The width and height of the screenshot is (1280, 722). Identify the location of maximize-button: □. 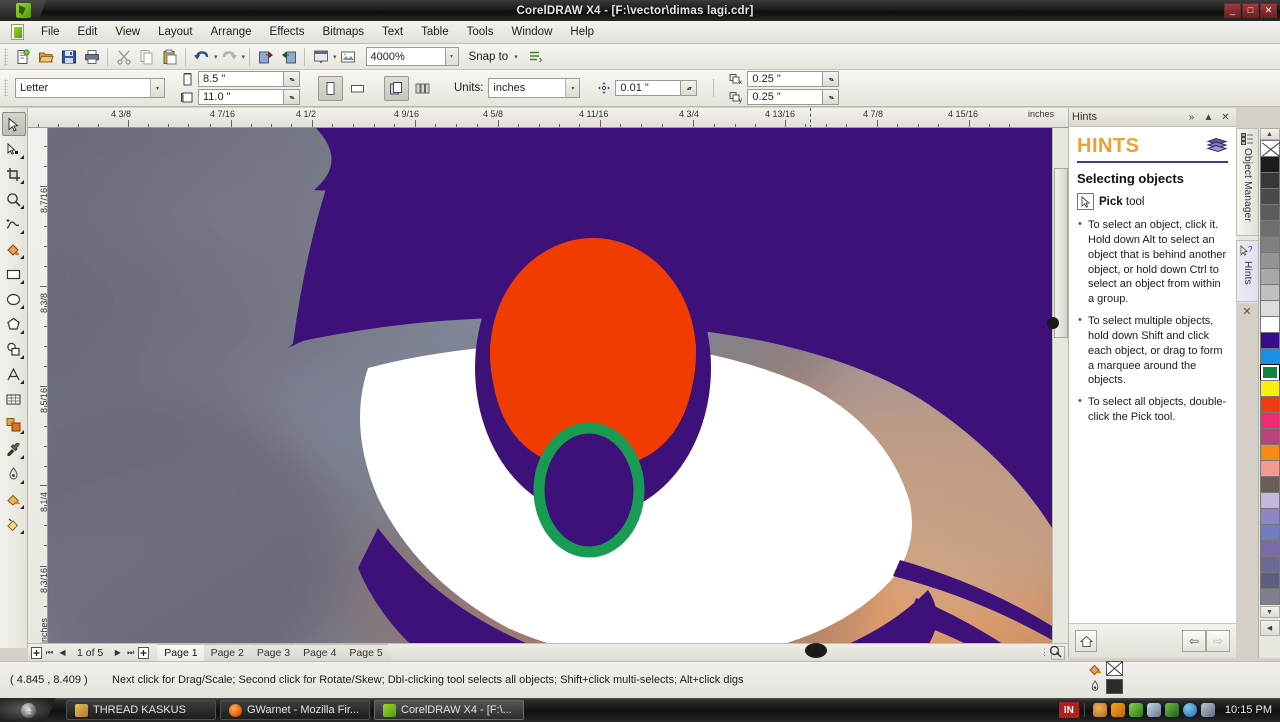
(1250, 10).